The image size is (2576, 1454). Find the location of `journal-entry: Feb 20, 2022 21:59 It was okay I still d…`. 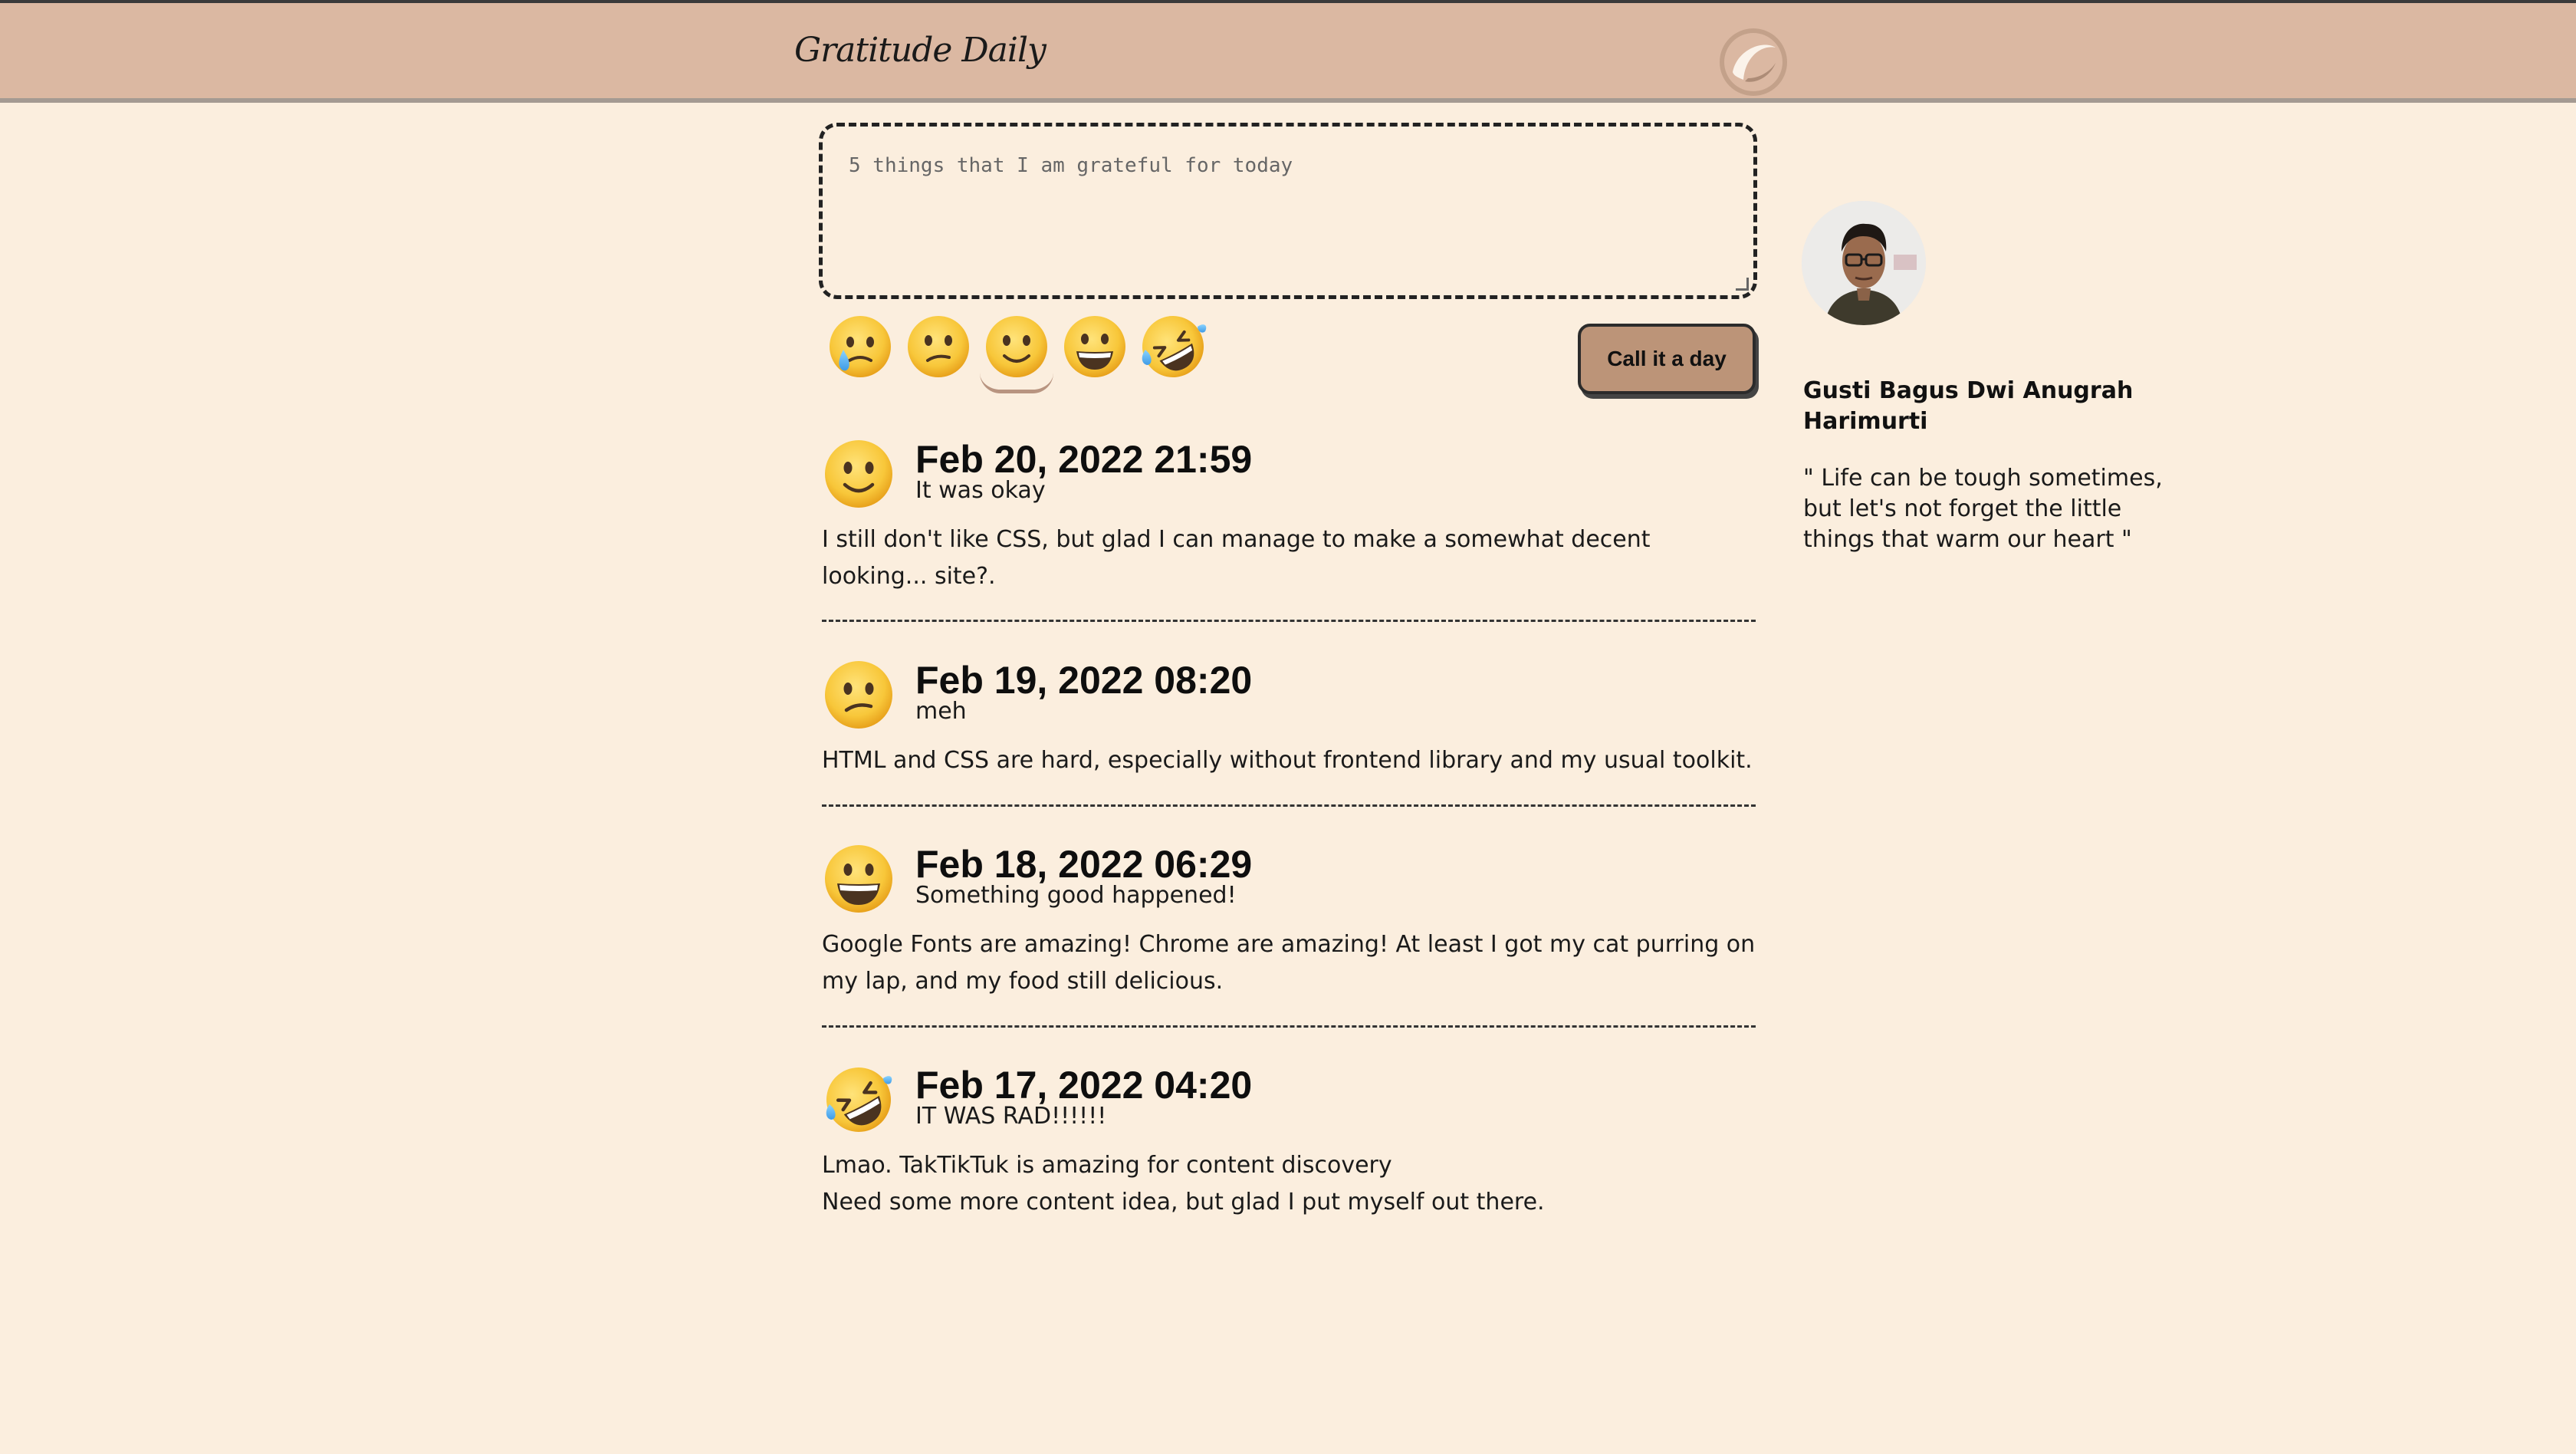

journal-entry: Feb 20, 2022 21:59 It was okay I still d… is located at coordinates (1289, 521).